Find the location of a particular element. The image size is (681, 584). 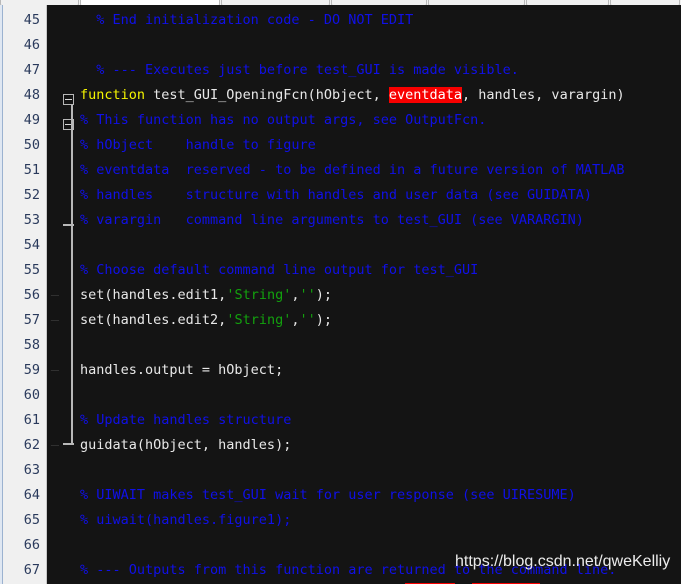

code-line-row: 61 % Update handles structure is located at coordinates (340, 420).